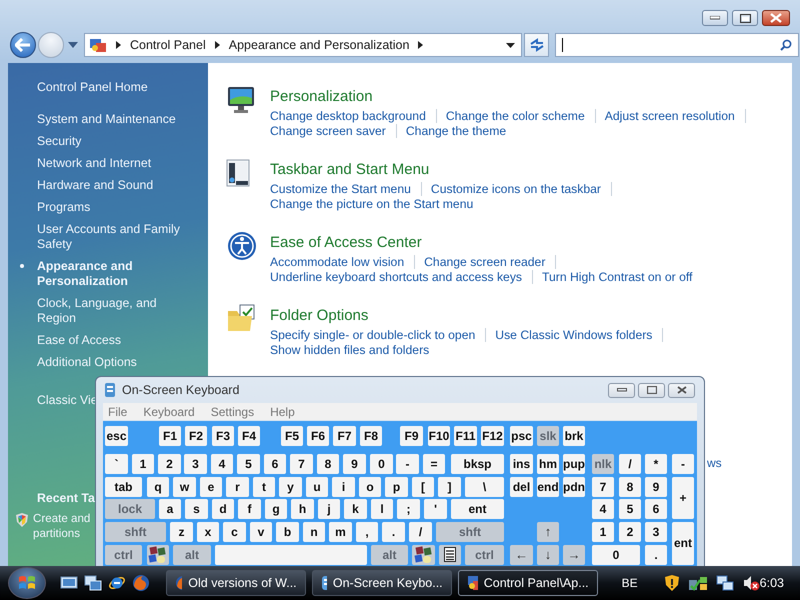 This screenshot has width=800, height=600. I want to click on onscreen-key: 1, so click(143, 464).